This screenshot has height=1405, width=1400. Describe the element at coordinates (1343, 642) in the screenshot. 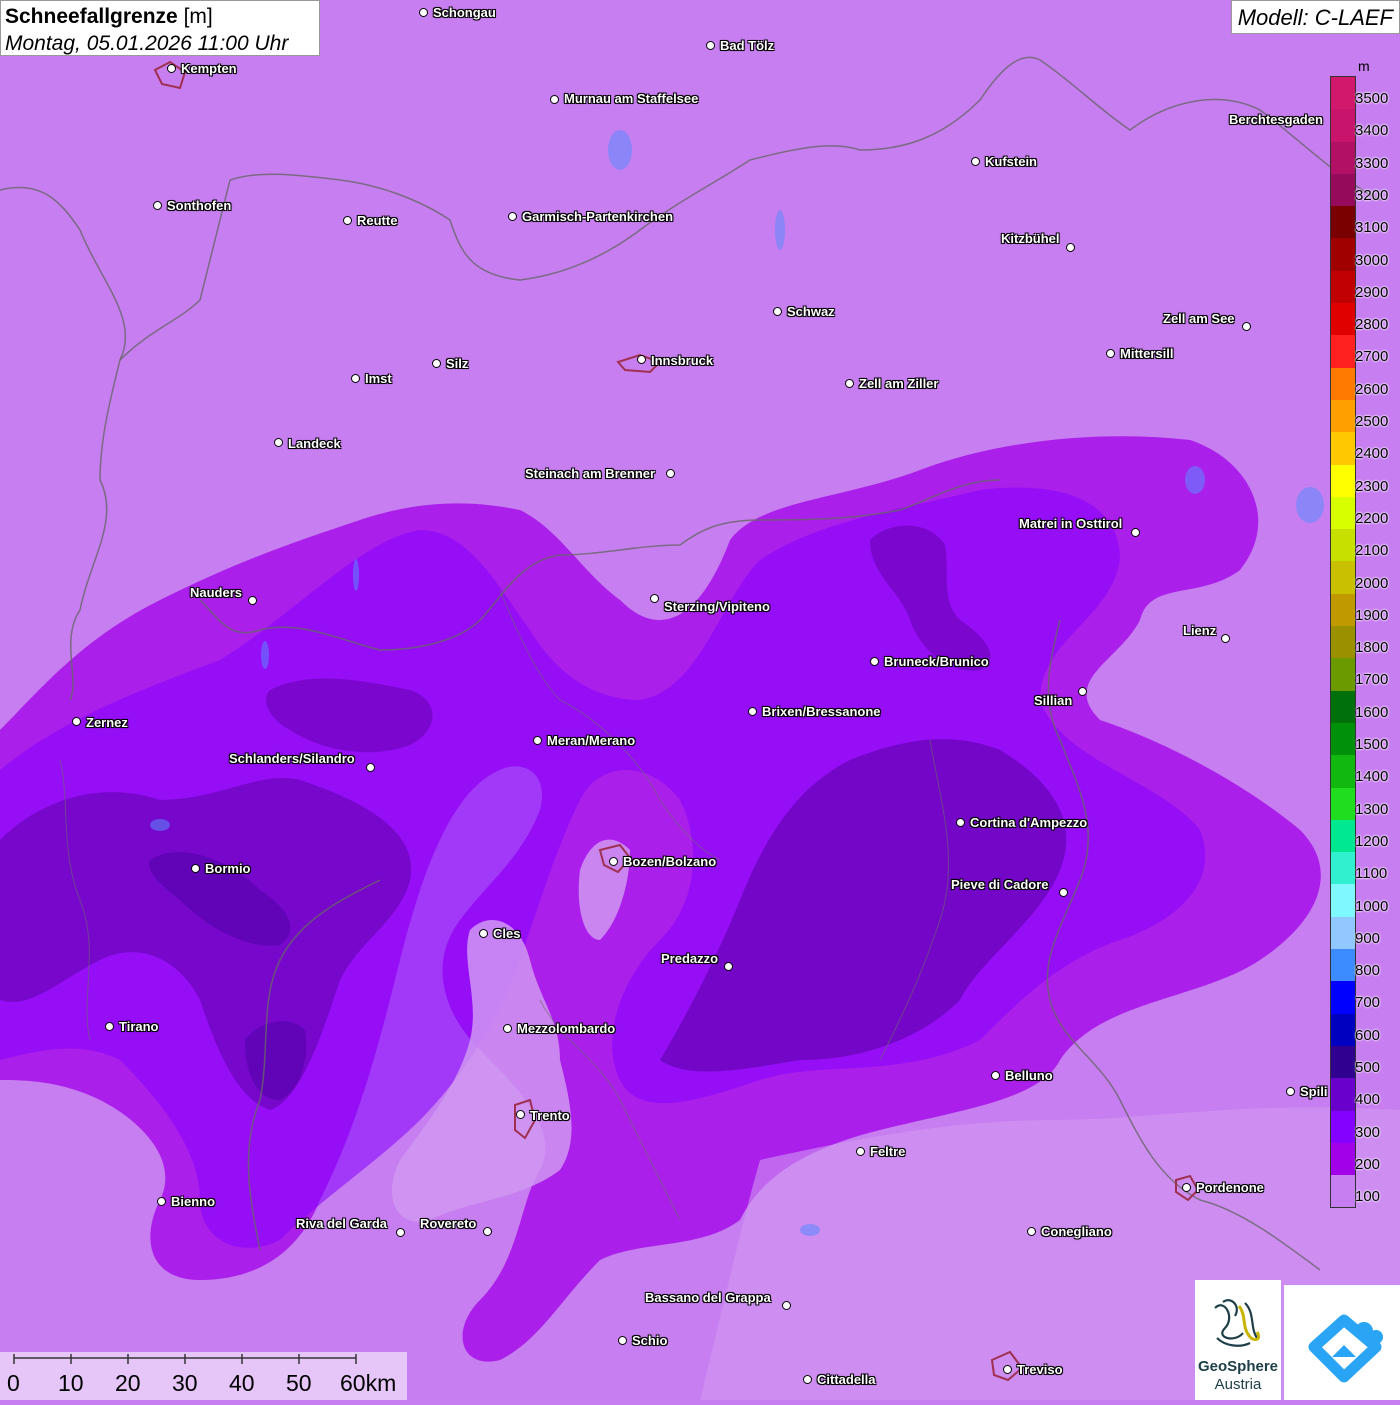

I see `color-legend` at that location.